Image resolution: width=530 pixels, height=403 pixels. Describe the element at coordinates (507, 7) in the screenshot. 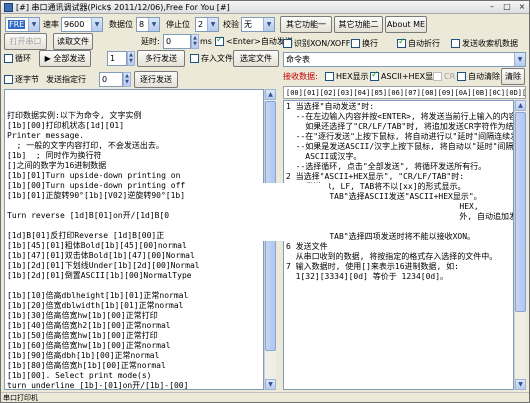

I see `maximize-button: □` at that location.